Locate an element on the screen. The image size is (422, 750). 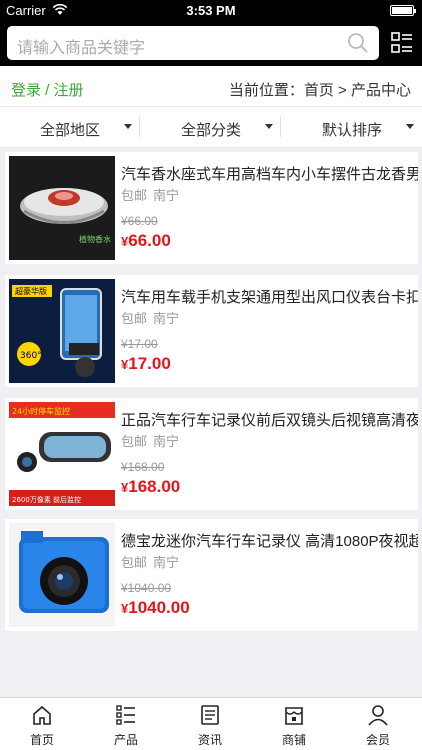
header: 请输入商品关键字 is located at coordinates (211, 44).